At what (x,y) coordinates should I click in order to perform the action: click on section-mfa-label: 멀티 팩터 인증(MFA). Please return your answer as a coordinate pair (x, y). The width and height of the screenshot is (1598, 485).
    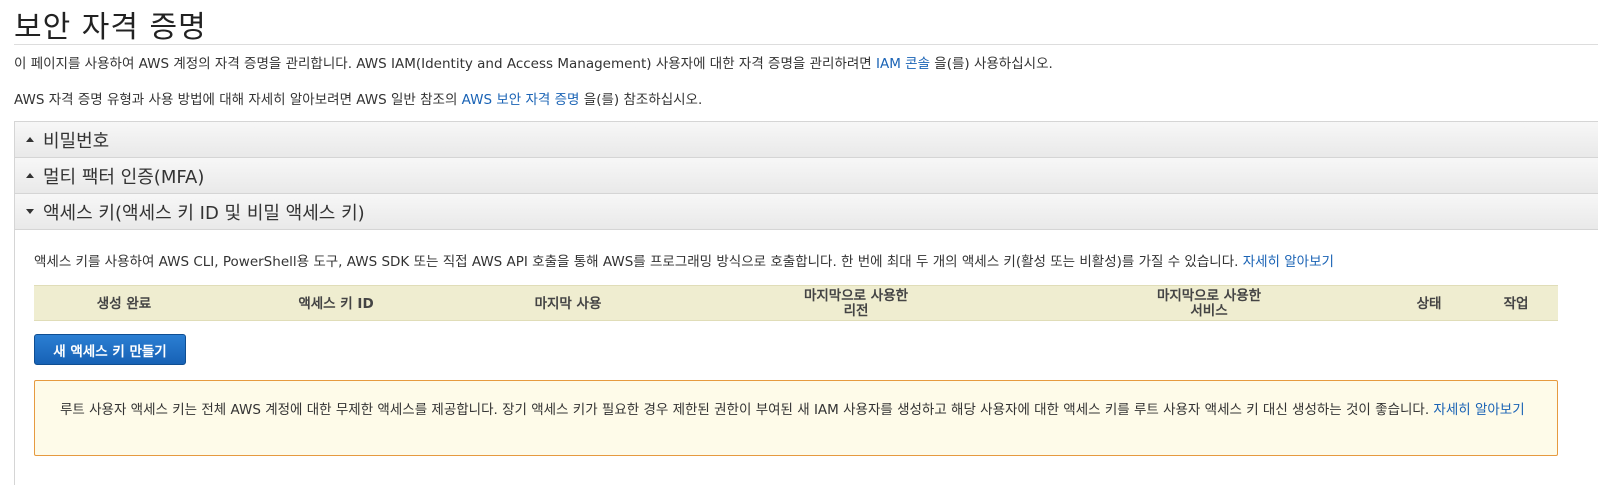
    Looking at the image, I should click on (124, 177).